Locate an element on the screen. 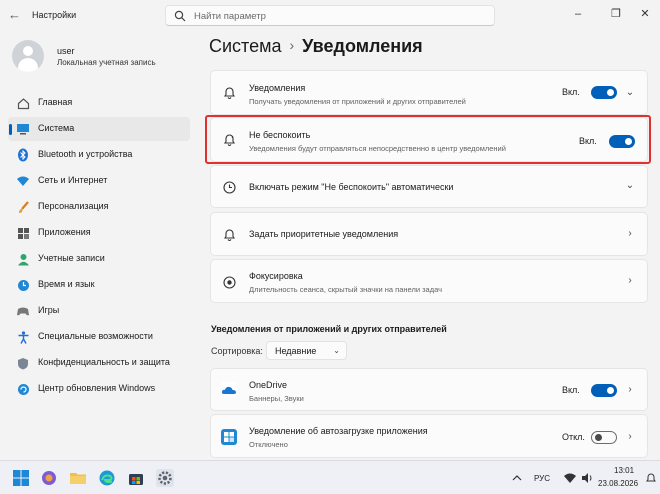  store-icon is located at coordinates (136, 478).